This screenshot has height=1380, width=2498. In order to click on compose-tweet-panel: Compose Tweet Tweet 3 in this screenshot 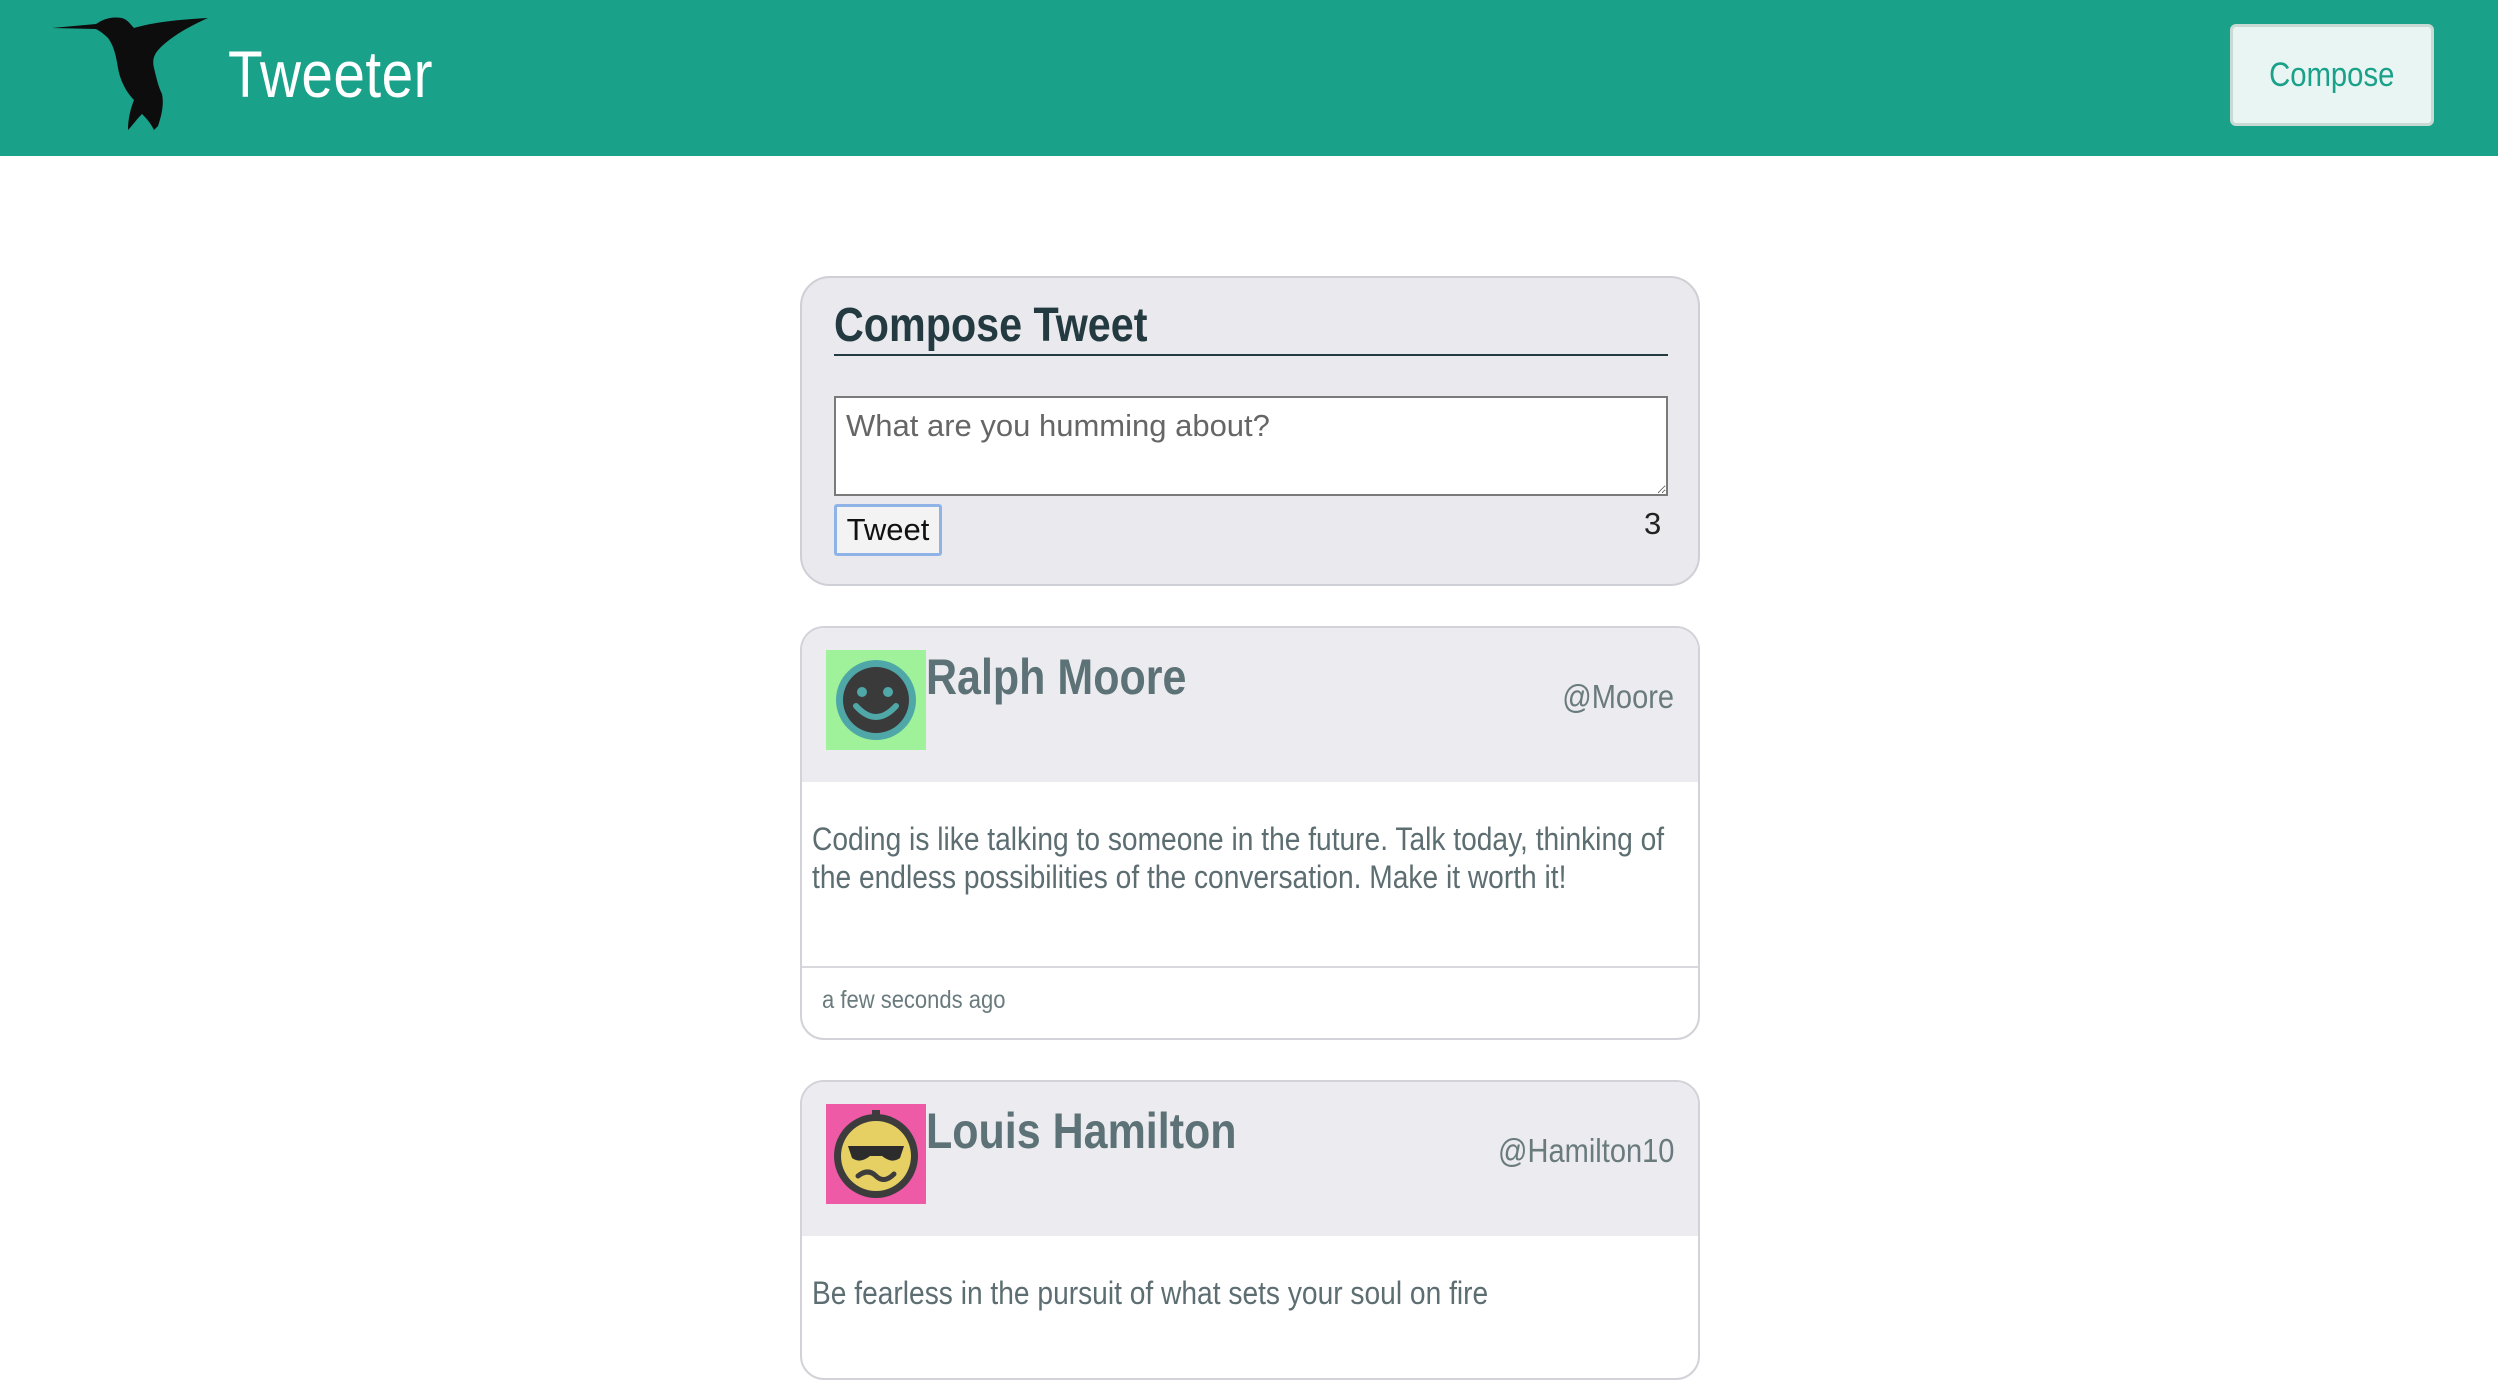, I will do `click(1250, 431)`.